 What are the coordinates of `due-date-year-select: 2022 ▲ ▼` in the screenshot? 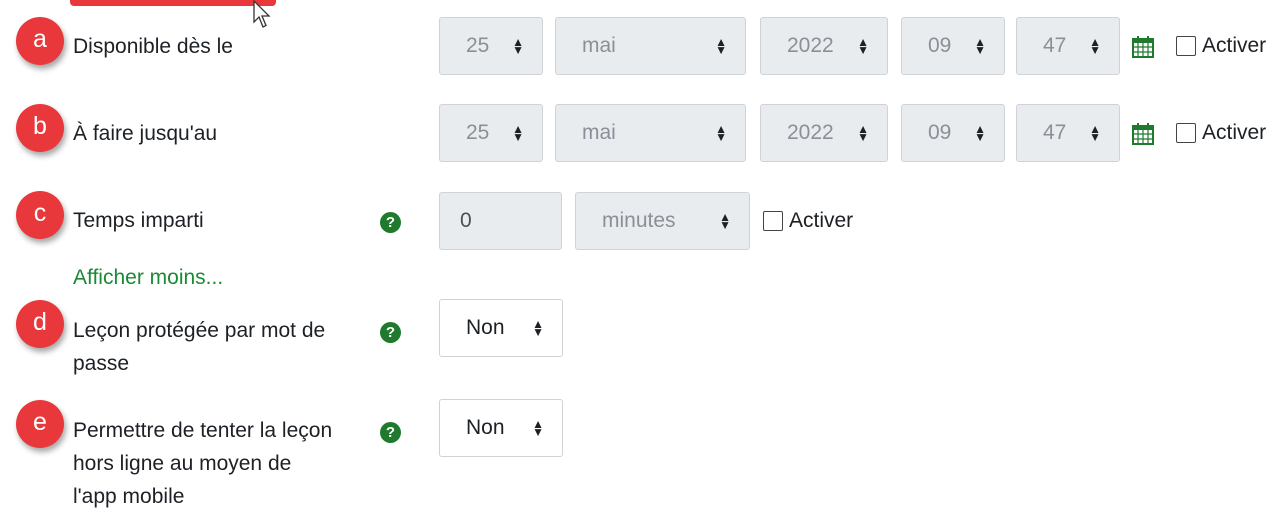 It's located at (824, 133).